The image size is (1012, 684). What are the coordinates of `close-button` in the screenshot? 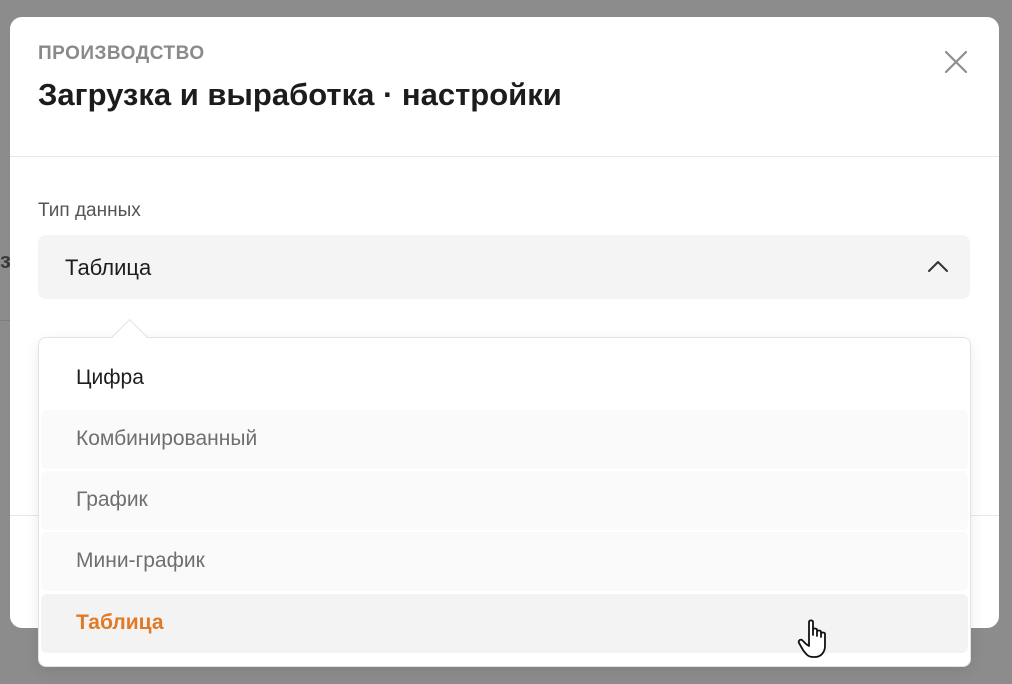 It's located at (956, 62).